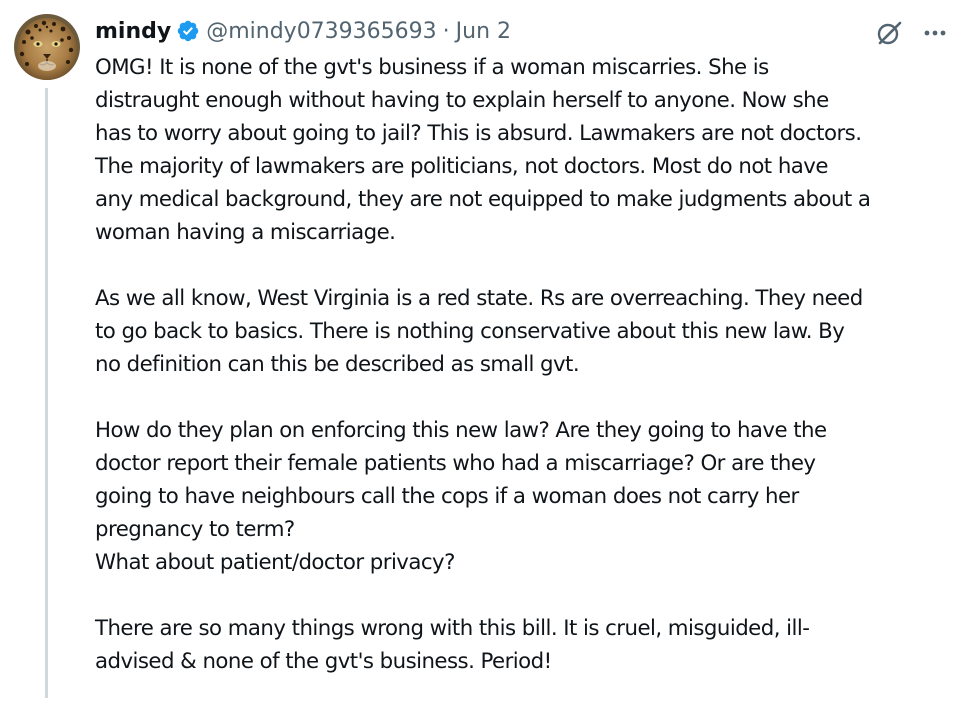  Describe the element at coordinates (889, 33) in the screenshot. I see `grok-icon` at that location.